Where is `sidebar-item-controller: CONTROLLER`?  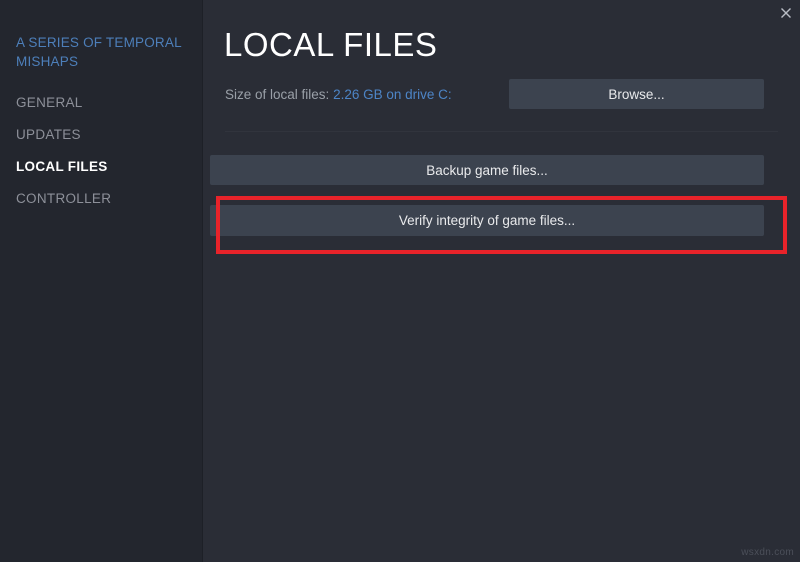 sidebar-item-controller: CONTROLLER is located at coordinates (101, 198).